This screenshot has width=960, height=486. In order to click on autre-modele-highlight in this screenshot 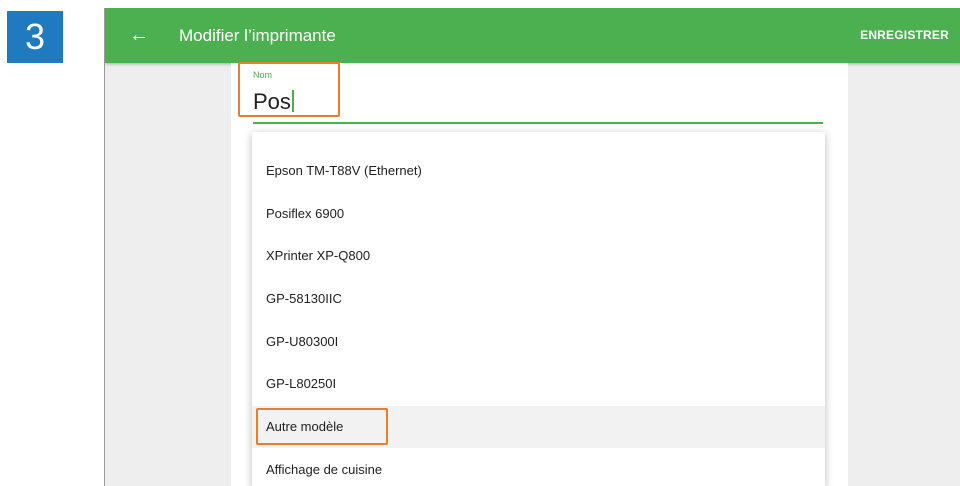, I will do `click(322, 426)`.